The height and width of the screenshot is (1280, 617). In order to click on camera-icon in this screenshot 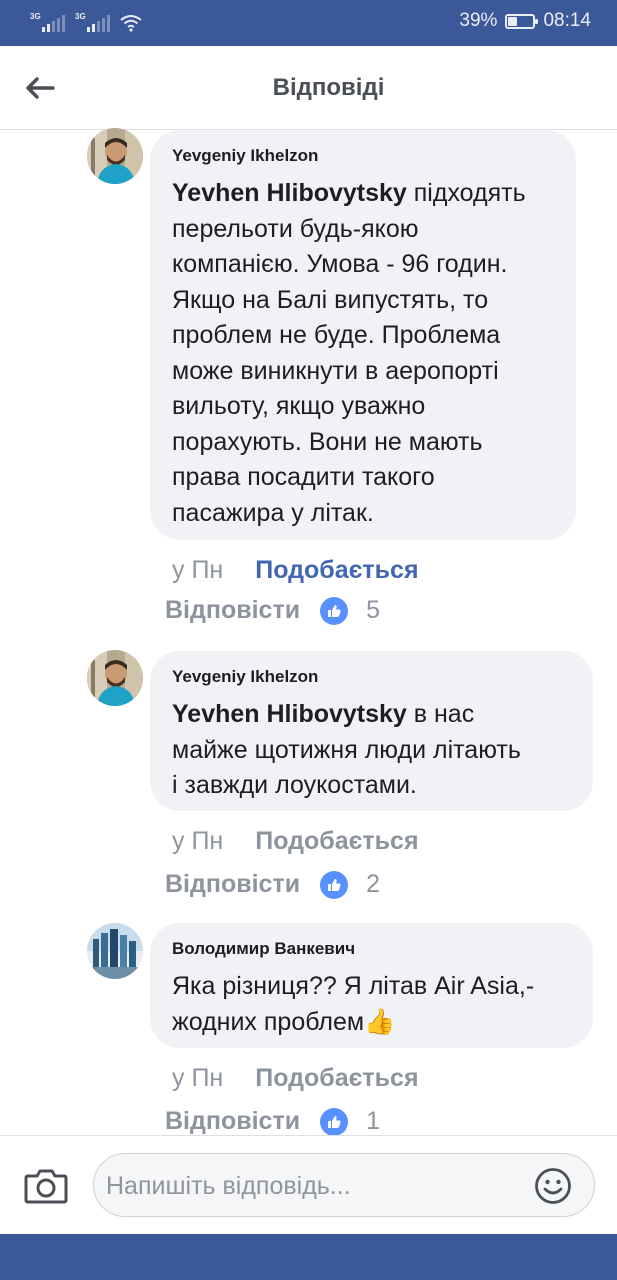, I will do `click(46, 1186)`.